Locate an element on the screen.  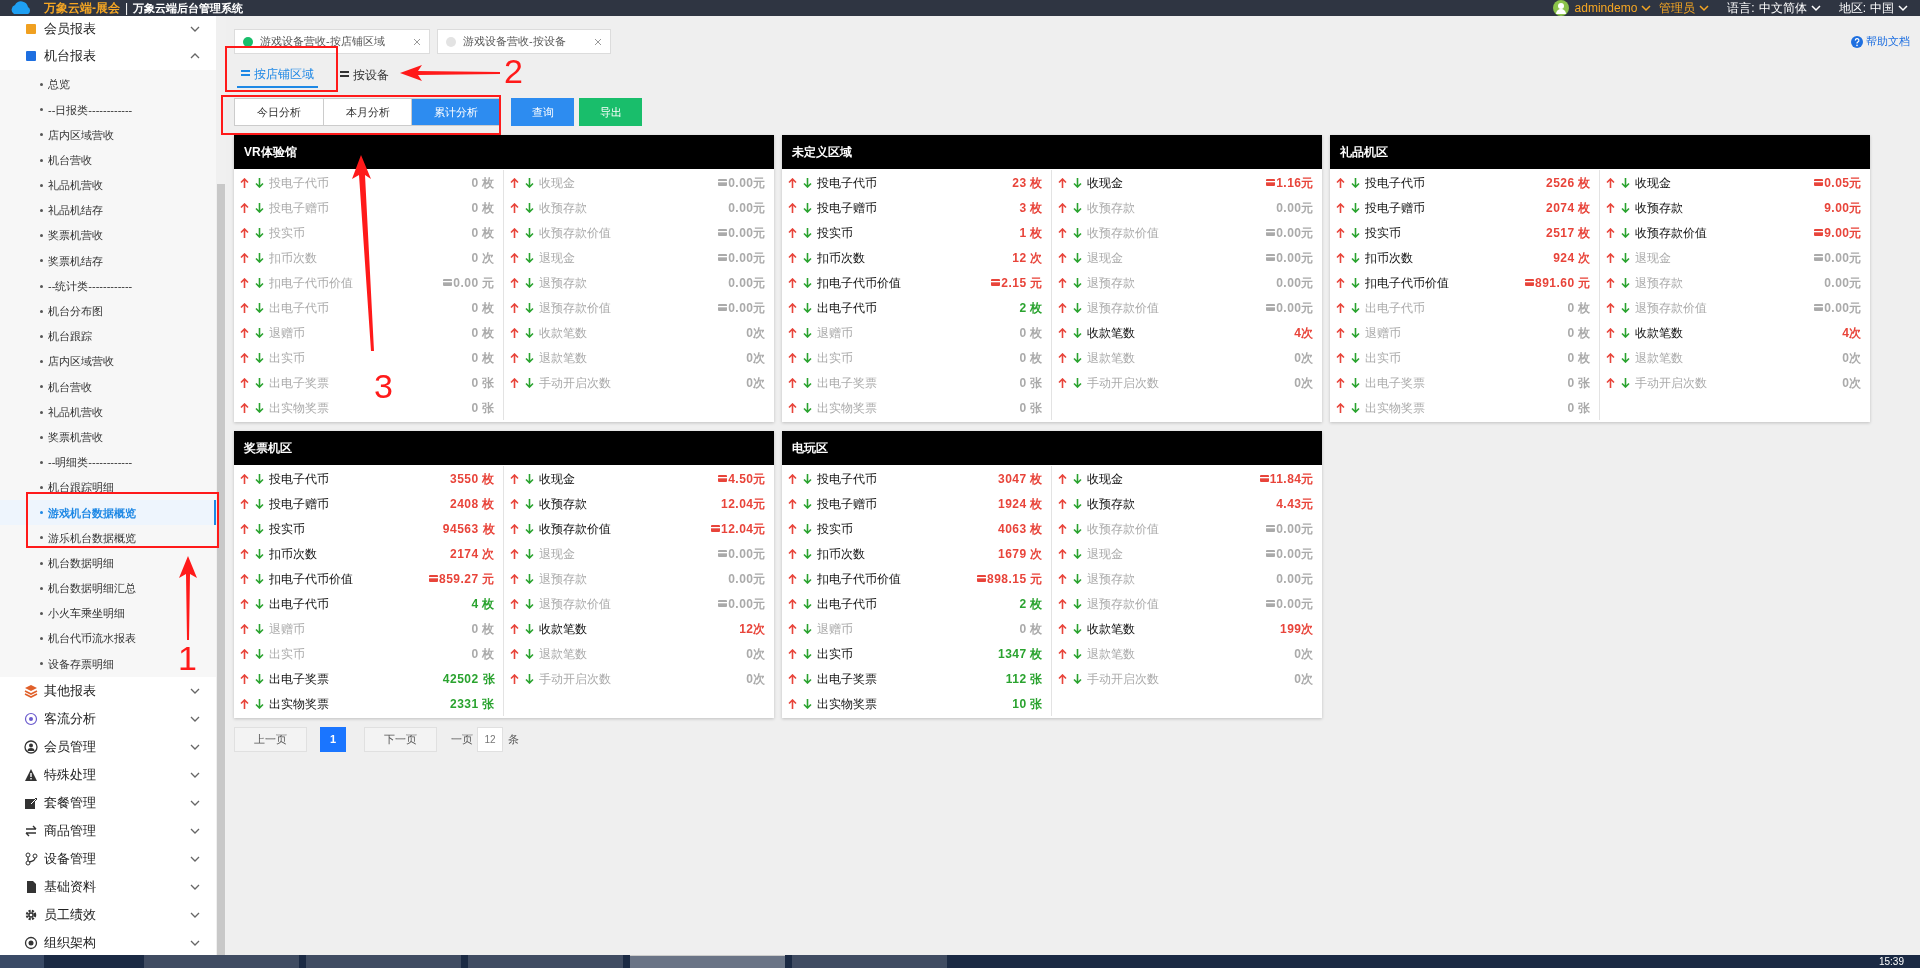
menu-item: 总览 is located at coordinates (55, 85).